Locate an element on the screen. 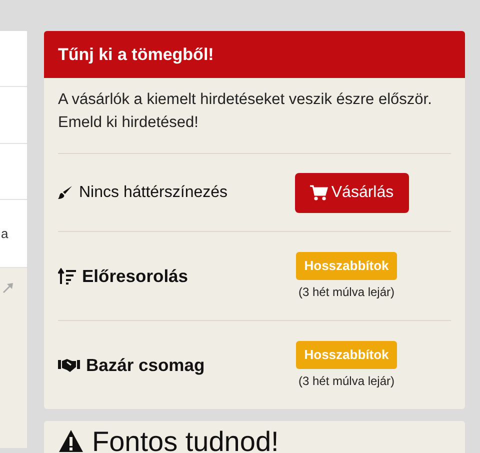 The height and width of the screenshot is (453, 480). card-description: A vásárlók a kiemelt hirdetéseket veszik észre először. Emeld ki hirdetésed! is located at coordinates (245, 111).